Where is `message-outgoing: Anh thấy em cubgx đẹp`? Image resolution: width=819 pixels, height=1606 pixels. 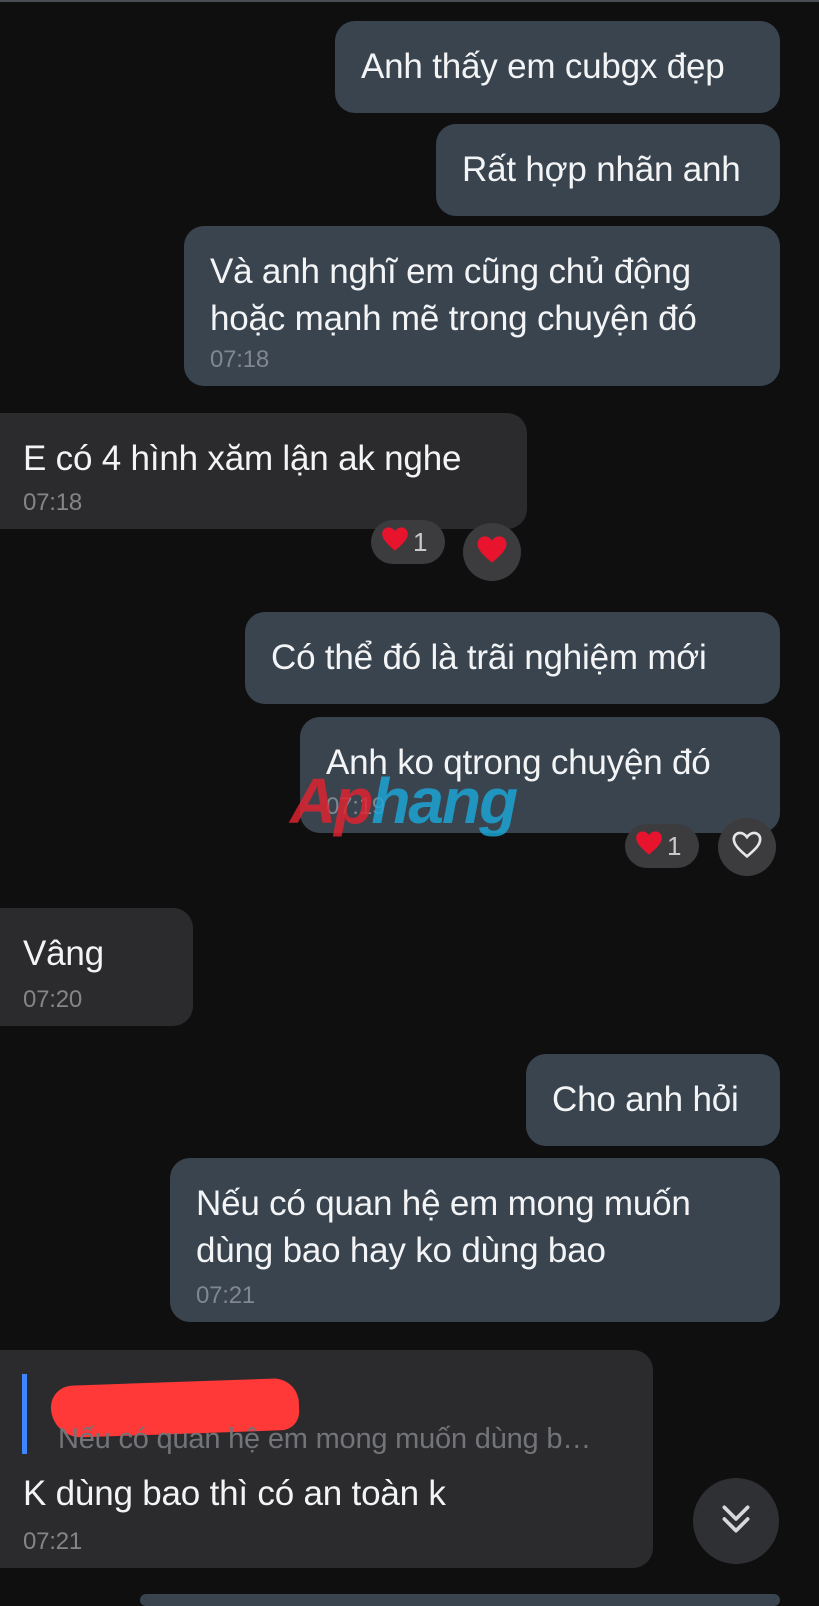
message-outgoing: Anh thấy em cubgx đẹp is located at coordinates (557, 67).